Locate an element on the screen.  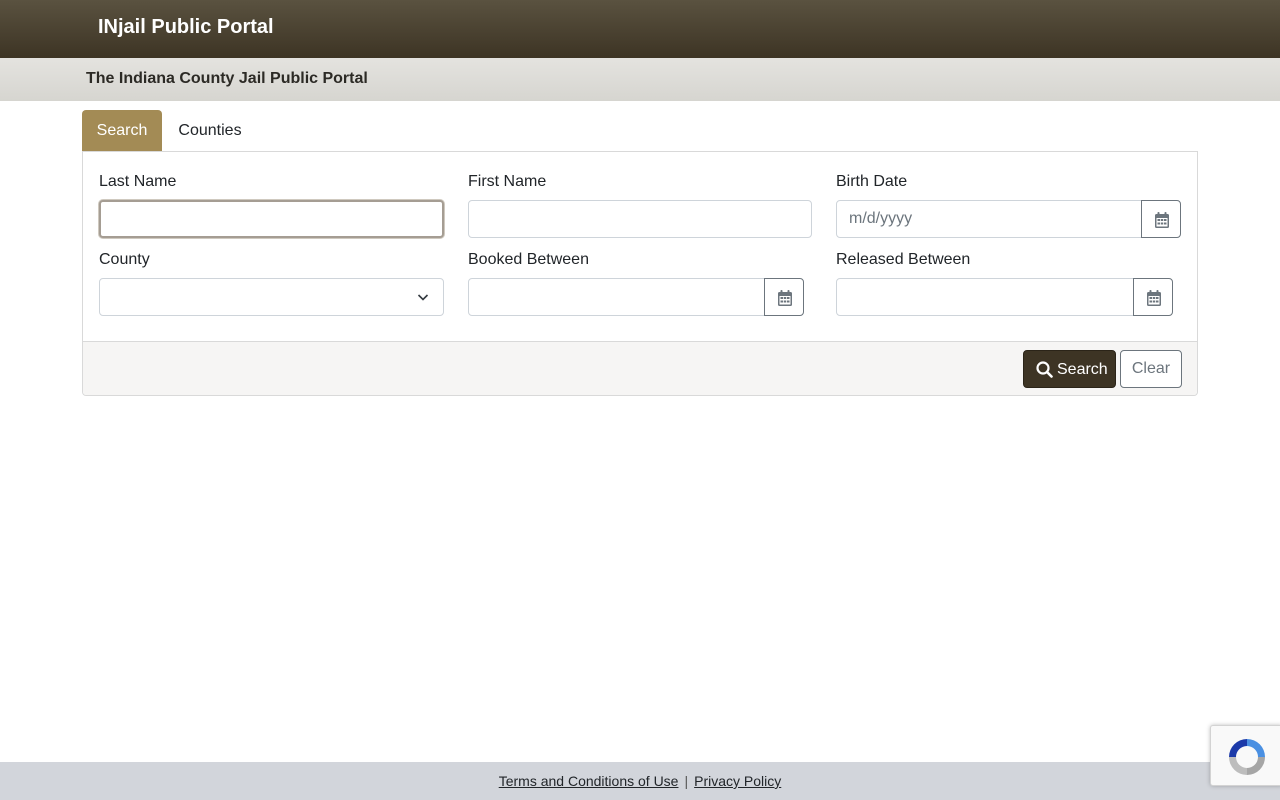
sub-header: The Indiana County Jail Public Portal is located at coordinates (640, 79).